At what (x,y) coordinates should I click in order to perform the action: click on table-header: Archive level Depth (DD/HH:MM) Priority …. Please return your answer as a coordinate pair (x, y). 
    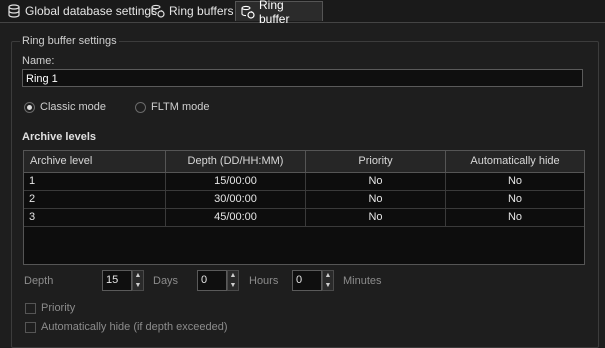
    Looking at the image, I should click on (304, 162).